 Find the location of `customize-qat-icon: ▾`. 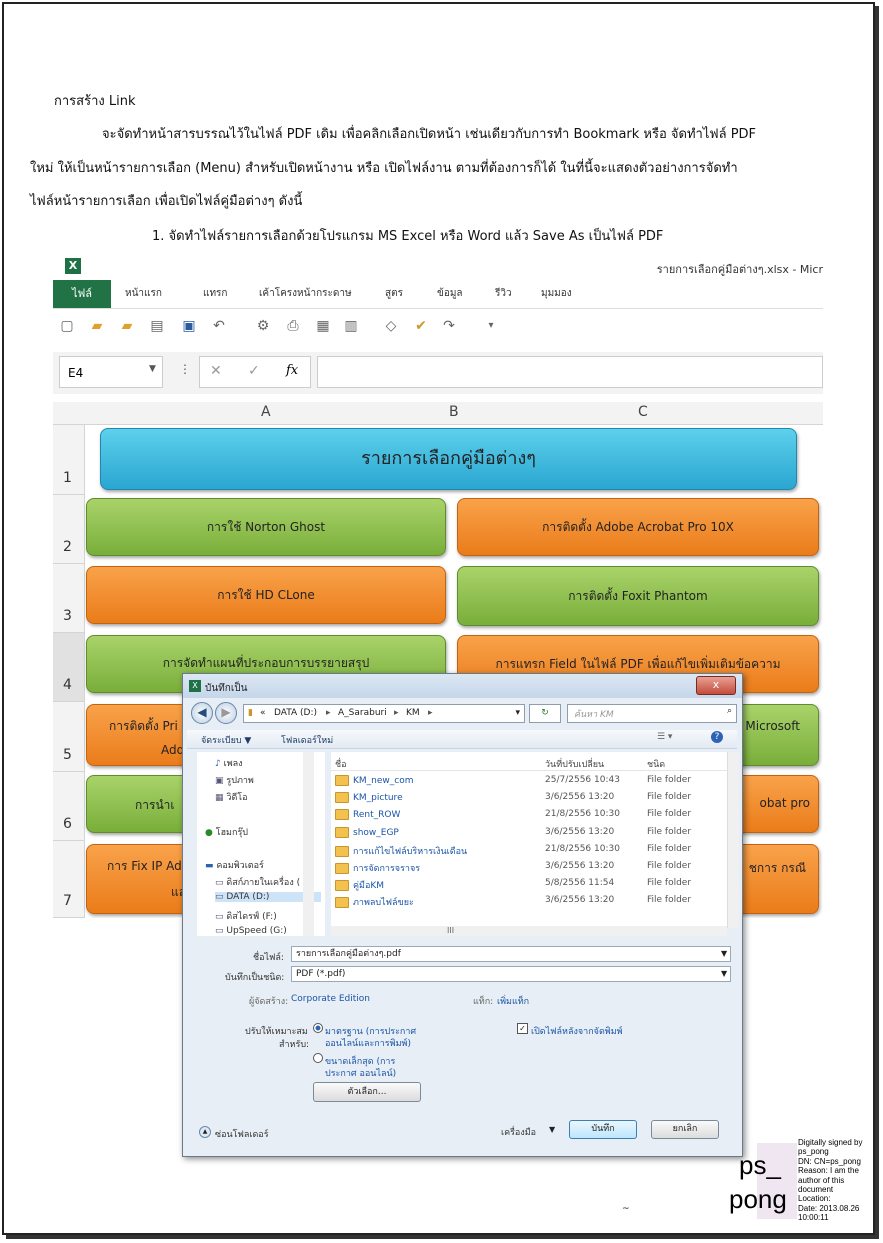

customize-qat-icon: ▾ is located at coordinates (491, 326).